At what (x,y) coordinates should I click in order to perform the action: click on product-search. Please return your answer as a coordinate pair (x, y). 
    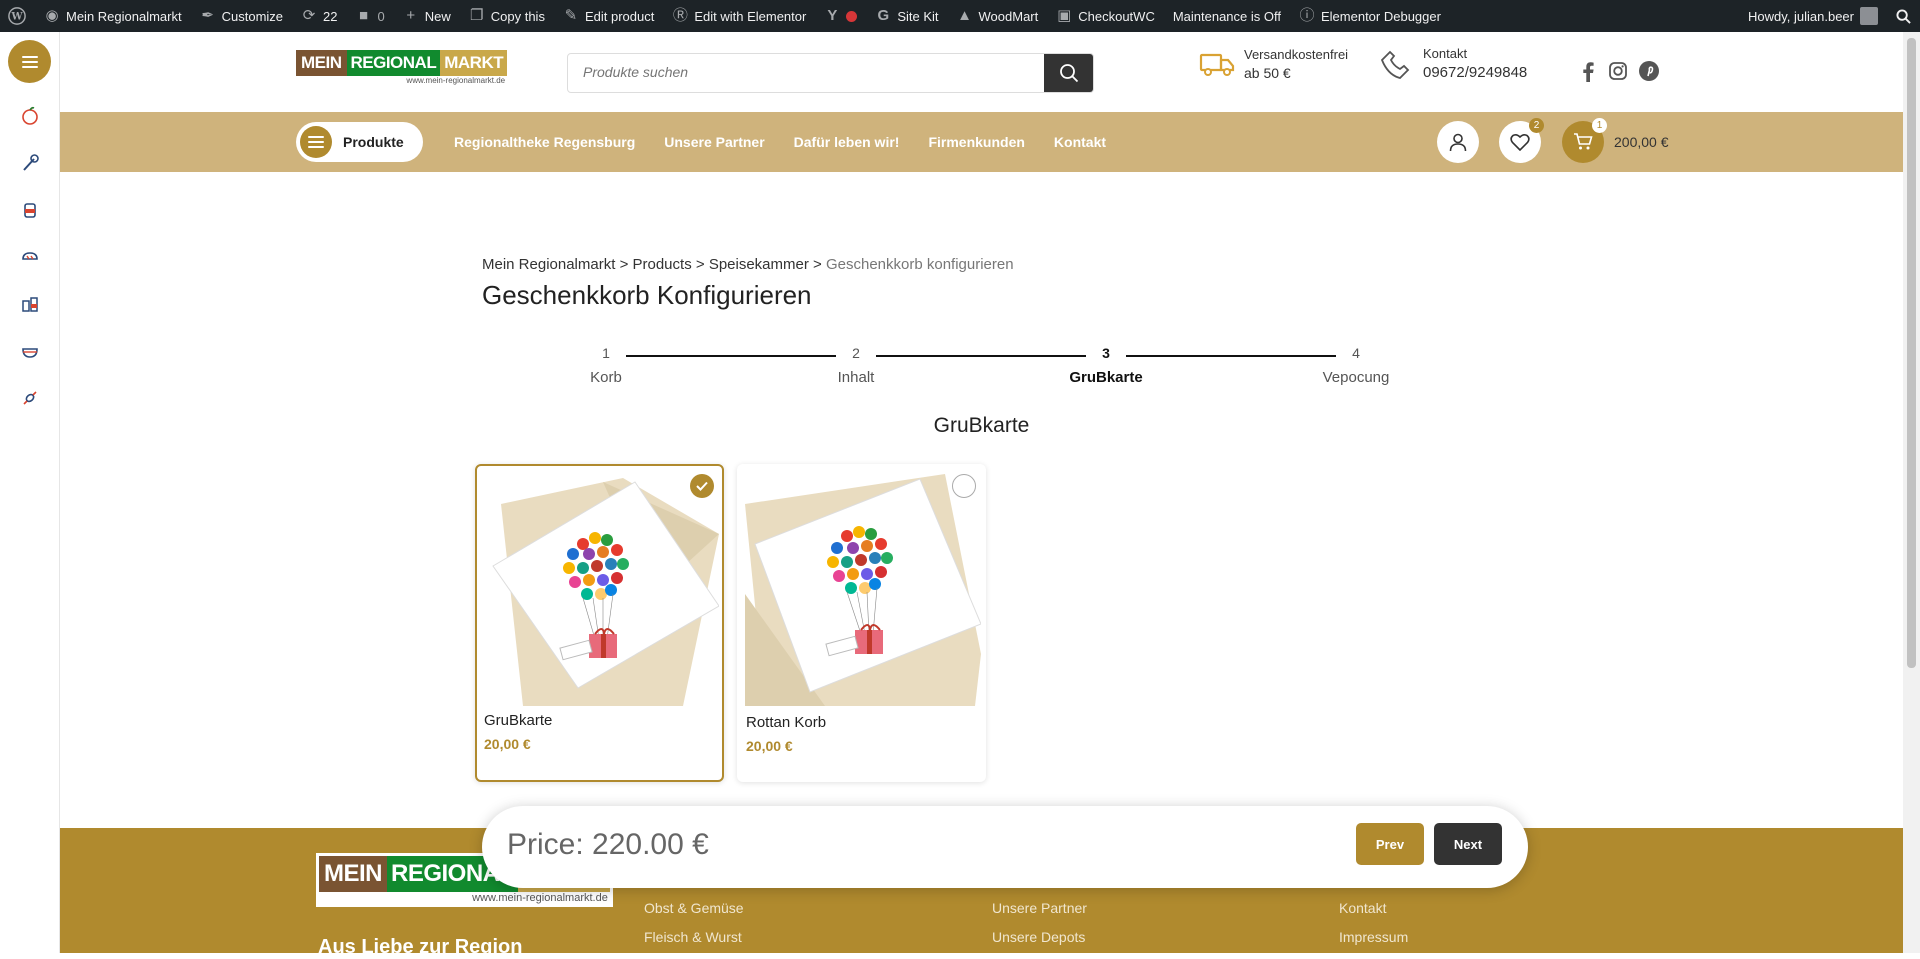
    Looking at the image, I should click on (830, 73).